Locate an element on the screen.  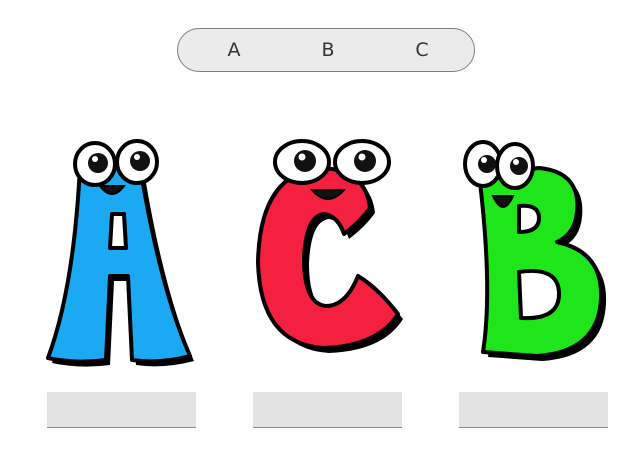
letter-c-illustration is located at coordinates (329, 246).